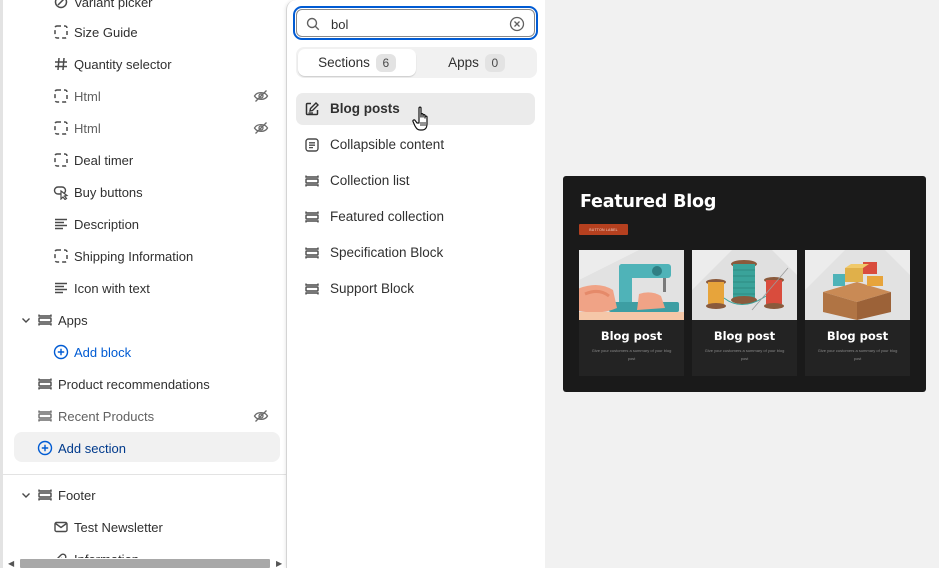  Describe the element at coordinates (517, 24) in the screenshot. I see `clear-search-icon` at that location.